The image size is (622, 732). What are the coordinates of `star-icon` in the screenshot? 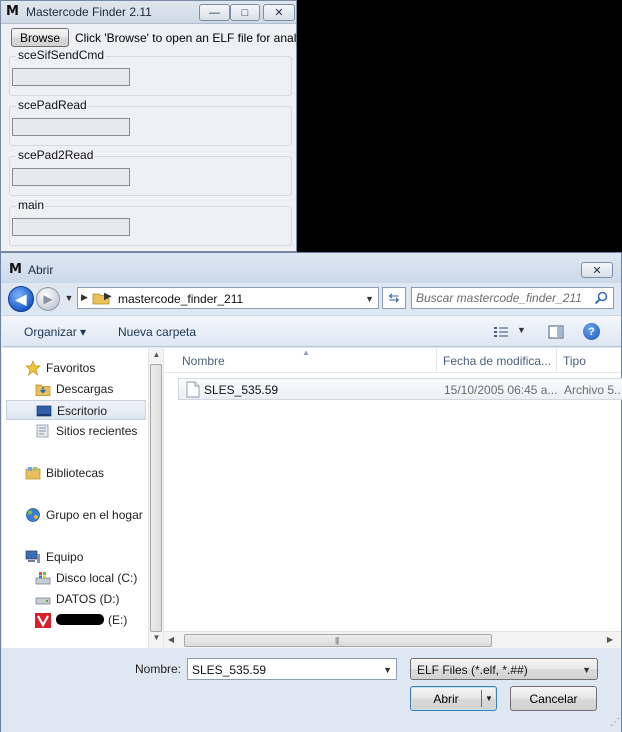 It's located at (33, 368).